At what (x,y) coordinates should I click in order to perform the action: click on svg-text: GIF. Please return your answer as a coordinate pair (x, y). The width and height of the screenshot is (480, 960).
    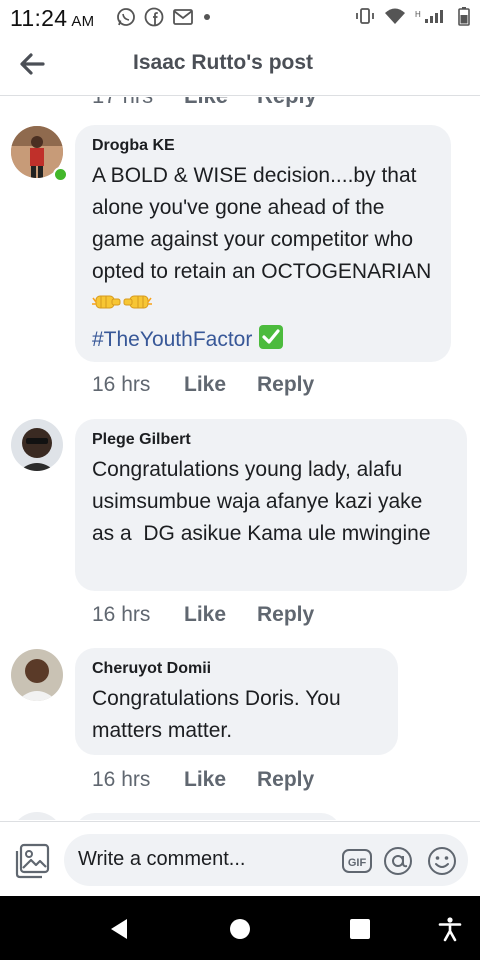
    Looking at the image, I should click on (357, 863).